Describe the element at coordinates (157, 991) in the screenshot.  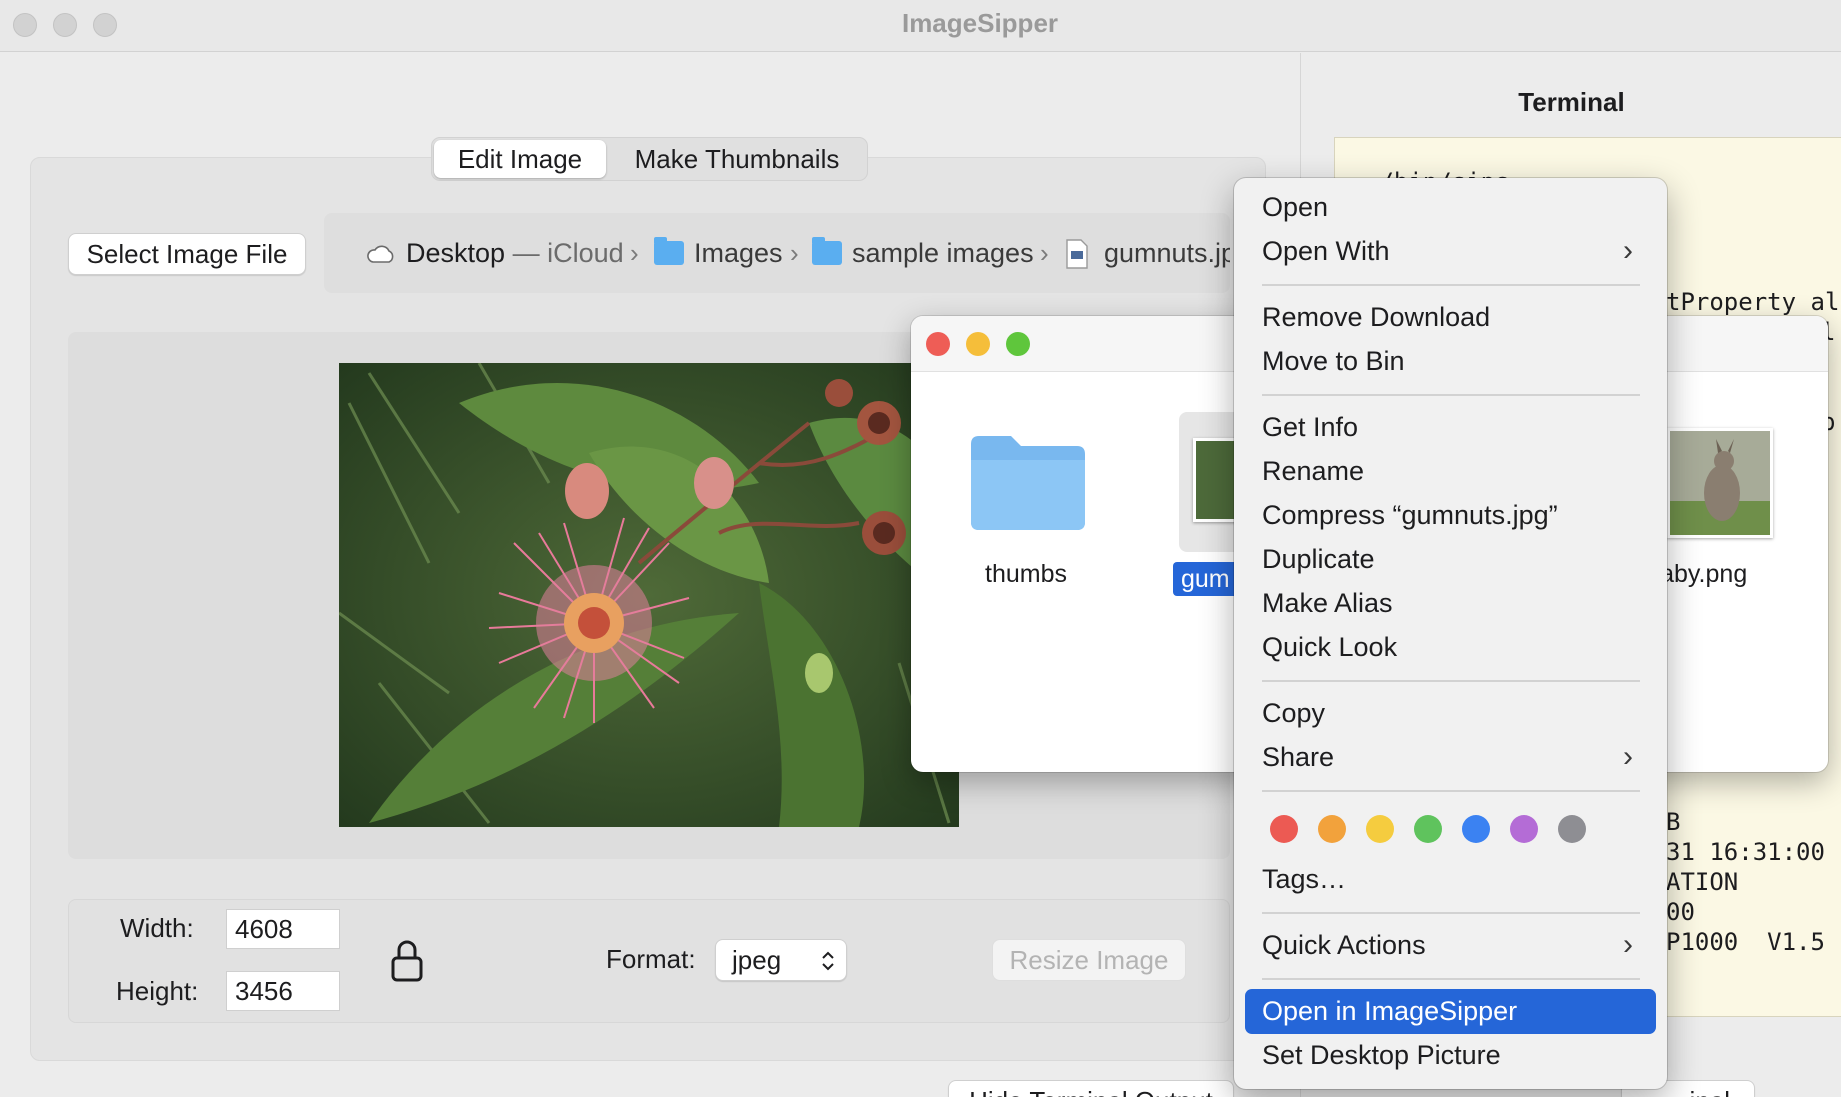
I see `height-label: Height:` at that location.